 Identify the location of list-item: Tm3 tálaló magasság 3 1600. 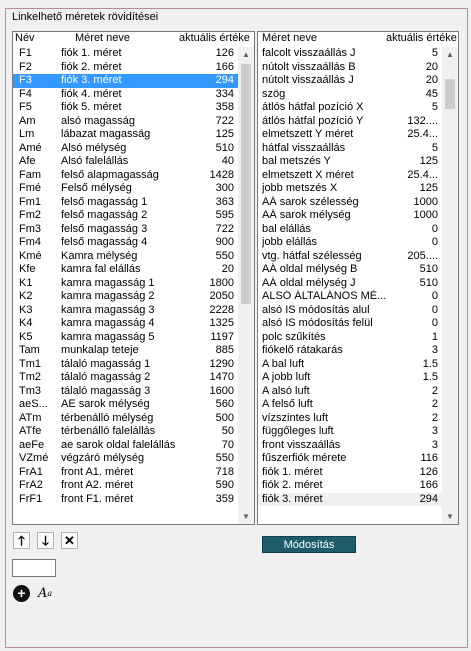
(125, 392).